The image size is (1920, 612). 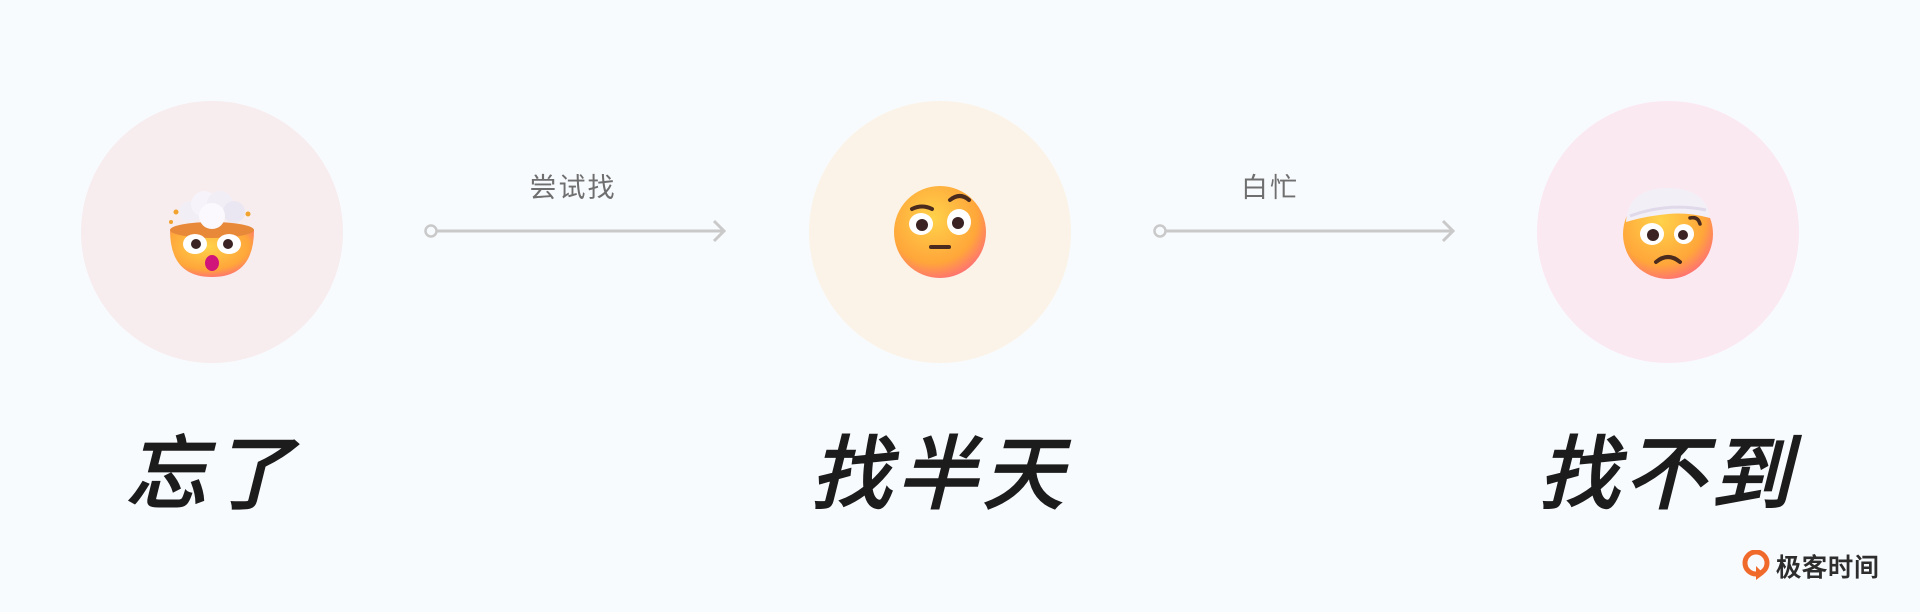 I want to click on step-3-circle, so click(x=1668, y=232).